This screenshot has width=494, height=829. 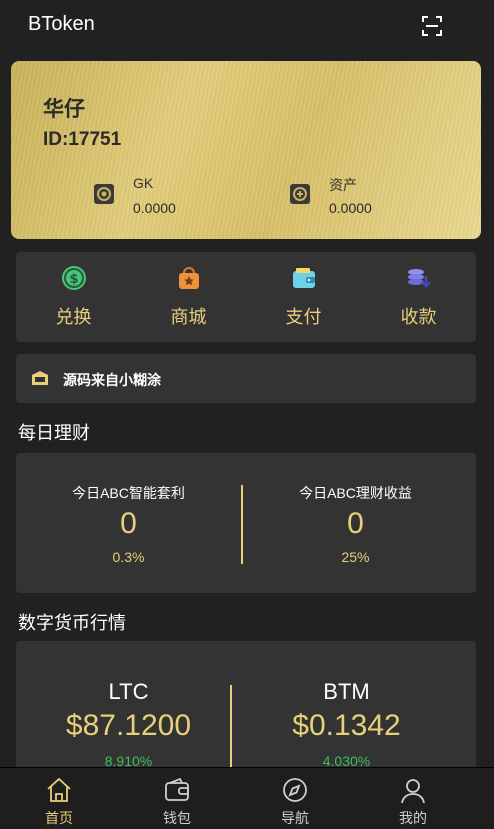 I want to click on home-icon, so click(x=59, y=790).